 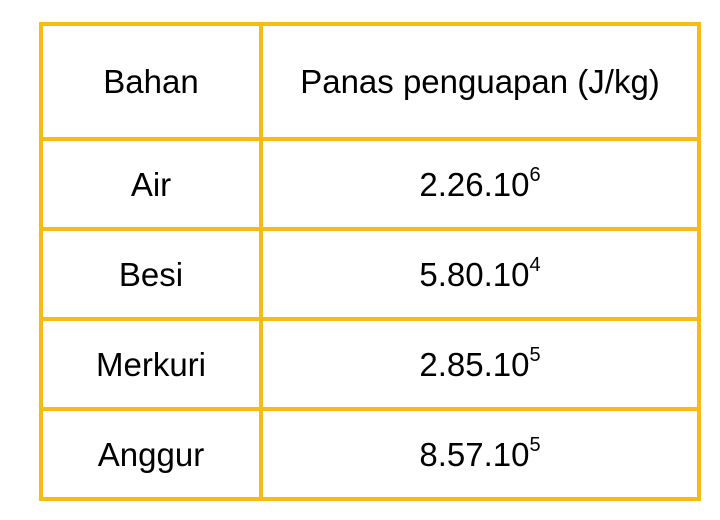 I want to click on value-mantissa: 5.80.10, so click(x=474, y=274).